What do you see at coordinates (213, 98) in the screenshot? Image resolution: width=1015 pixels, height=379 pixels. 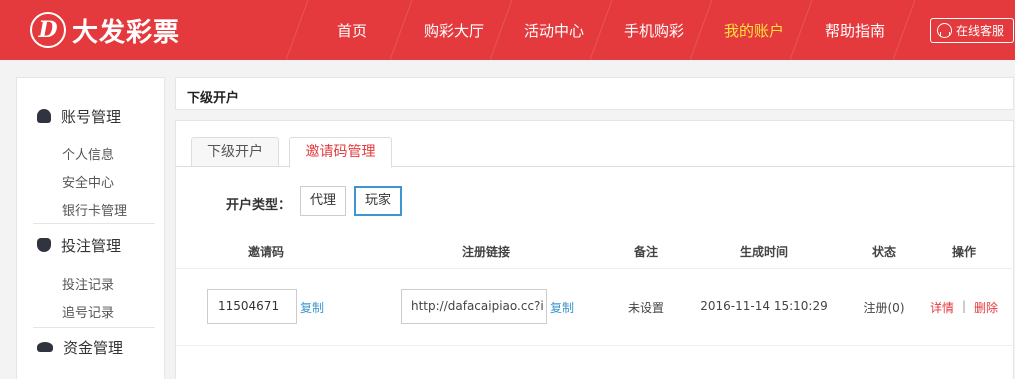 I see `page-title: 下级开户` at bounding box center [213, 98].